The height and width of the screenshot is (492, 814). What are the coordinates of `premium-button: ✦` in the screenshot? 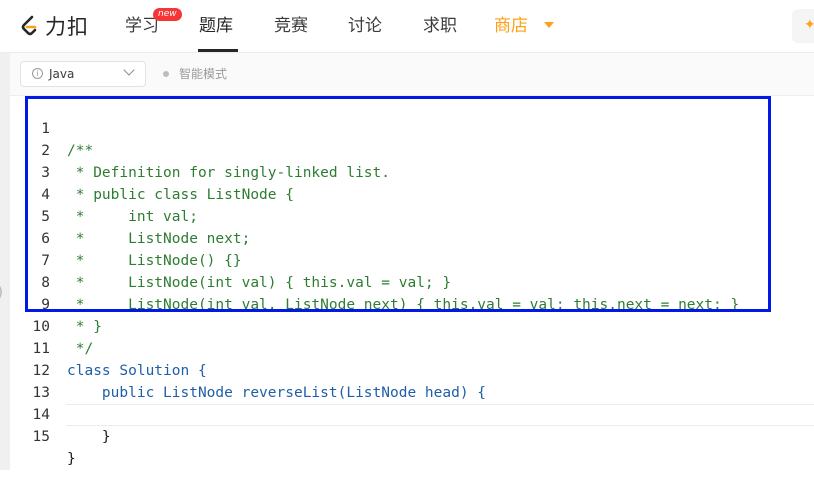 It's located at (803, 26).